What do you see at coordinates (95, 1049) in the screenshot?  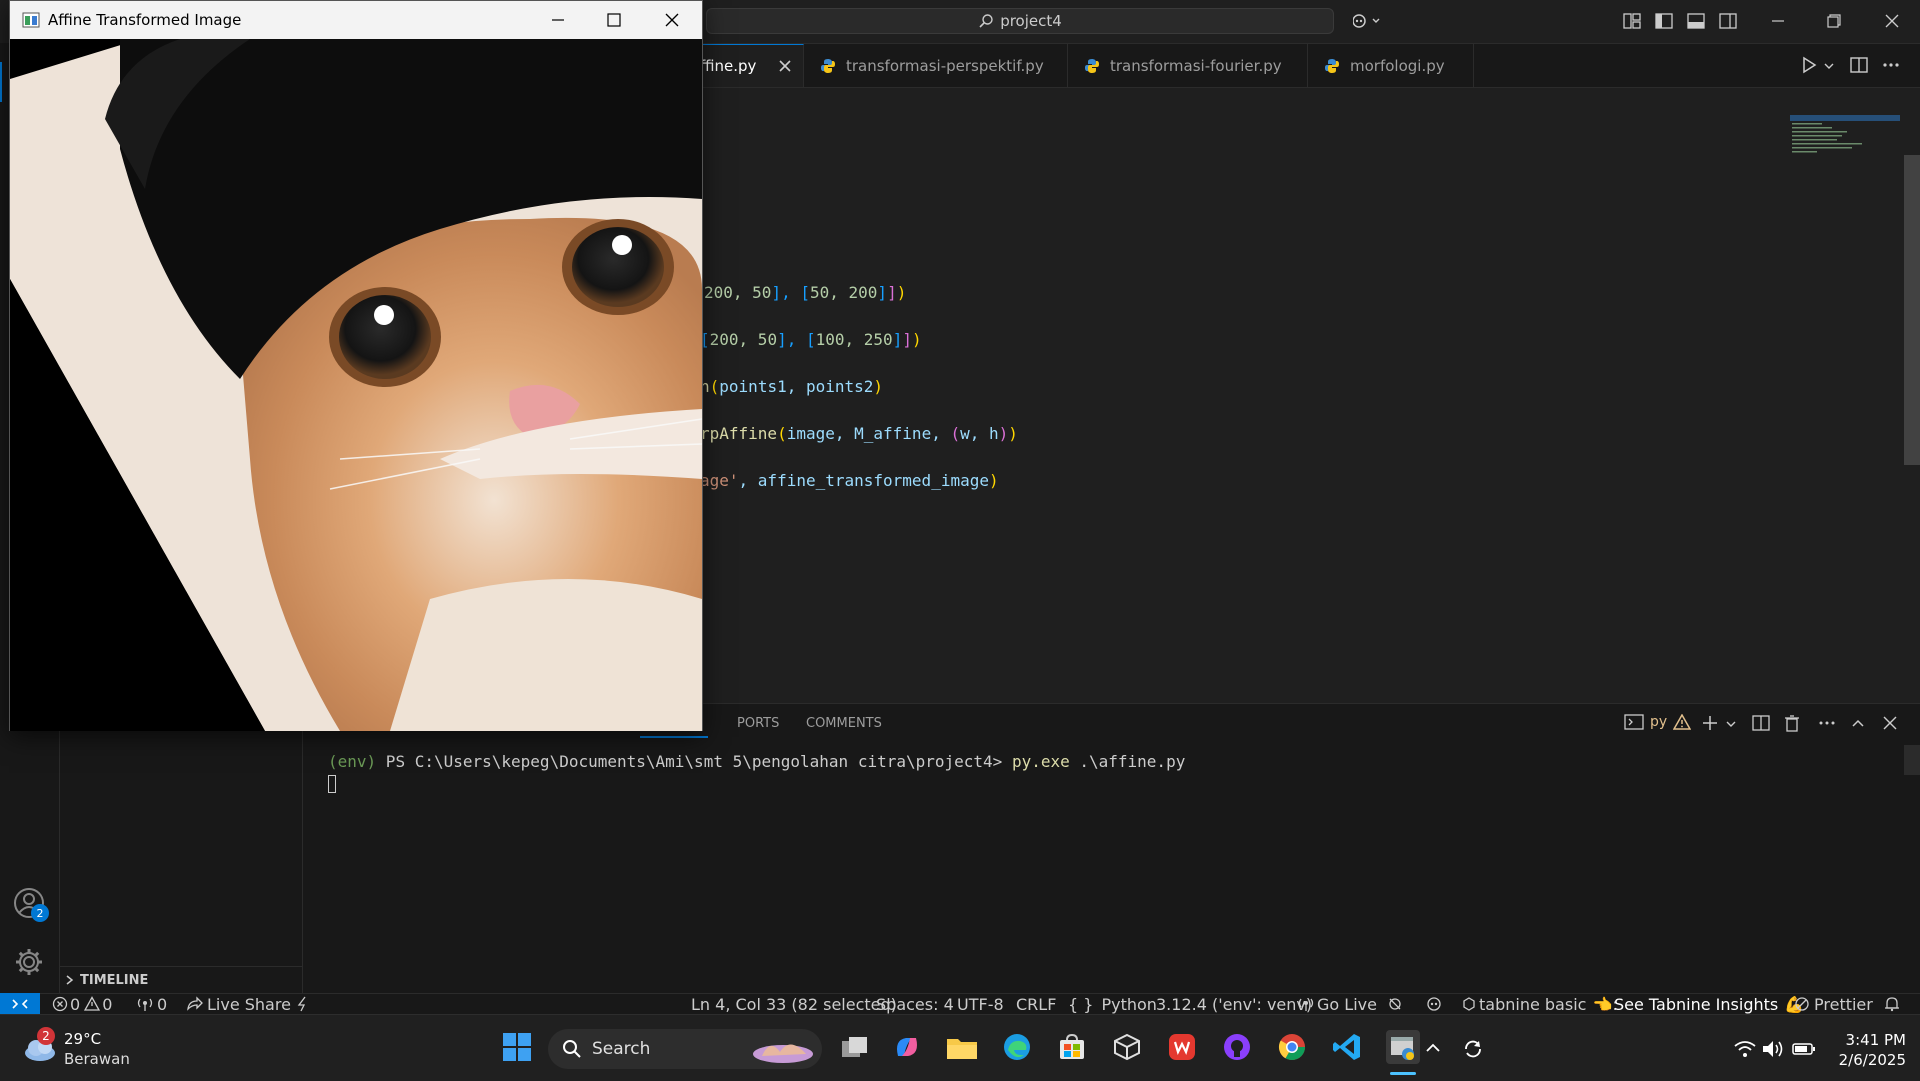 I see `weather-widget: 2 29°C Berawan` at bounding box center [95, 1049].